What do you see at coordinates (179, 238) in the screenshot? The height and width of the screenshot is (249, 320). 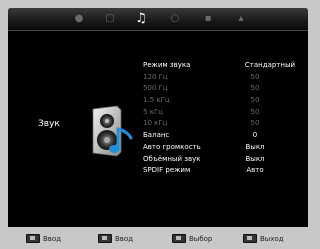 I see `arrows-key-icon` at bounding box center [179, 238].